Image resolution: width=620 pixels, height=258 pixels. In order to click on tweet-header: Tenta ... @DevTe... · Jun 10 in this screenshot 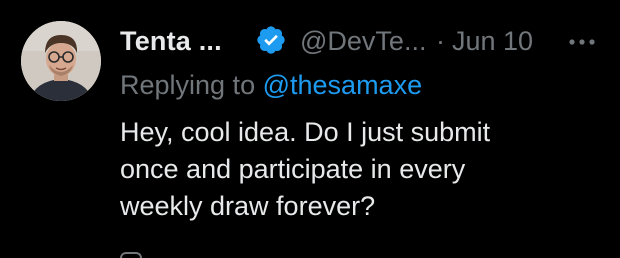, I will do `click(365, 42)`.